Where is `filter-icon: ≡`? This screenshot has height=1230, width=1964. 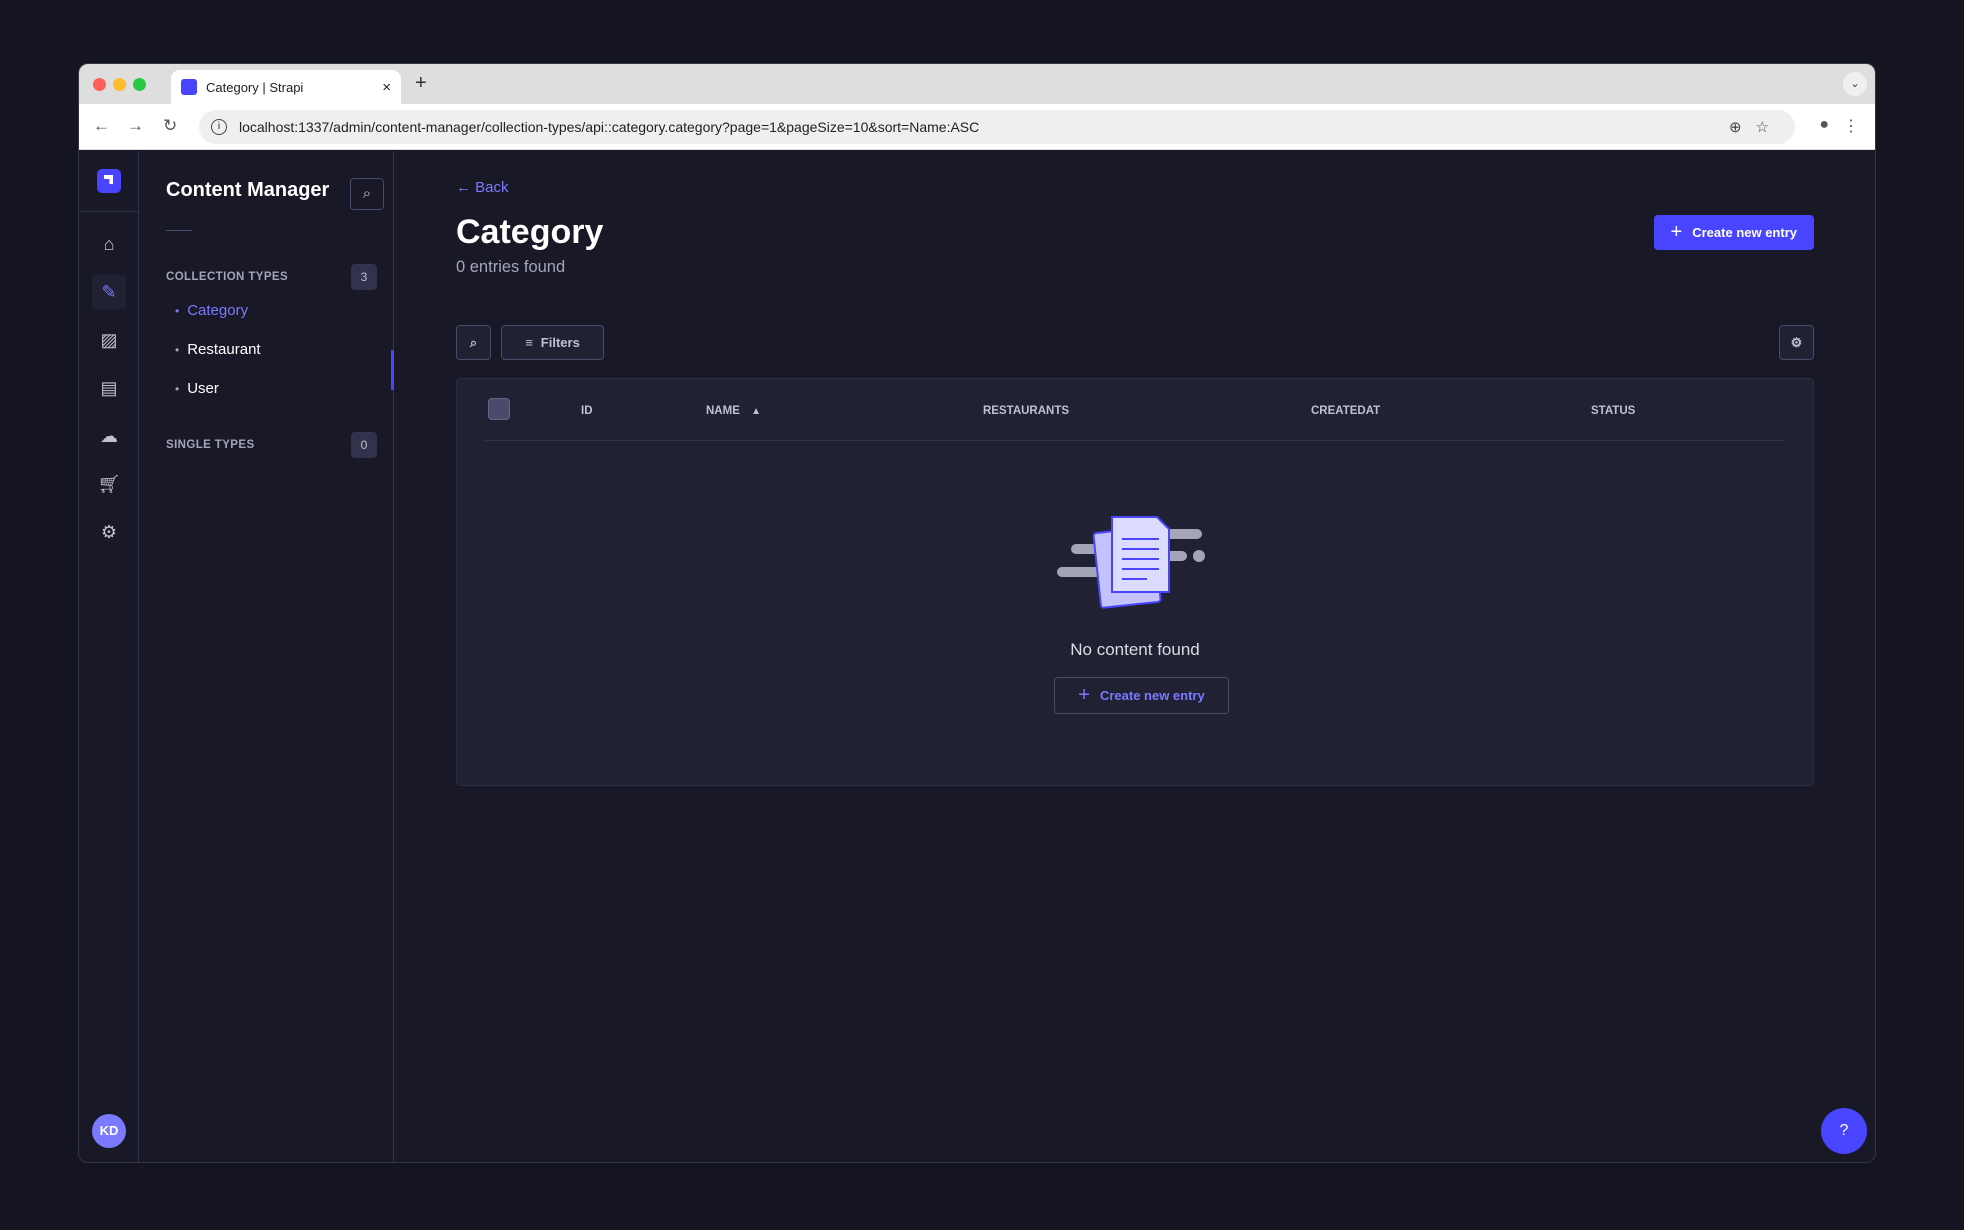
filter-icon: ≡ is located at coordinates (529, 342).